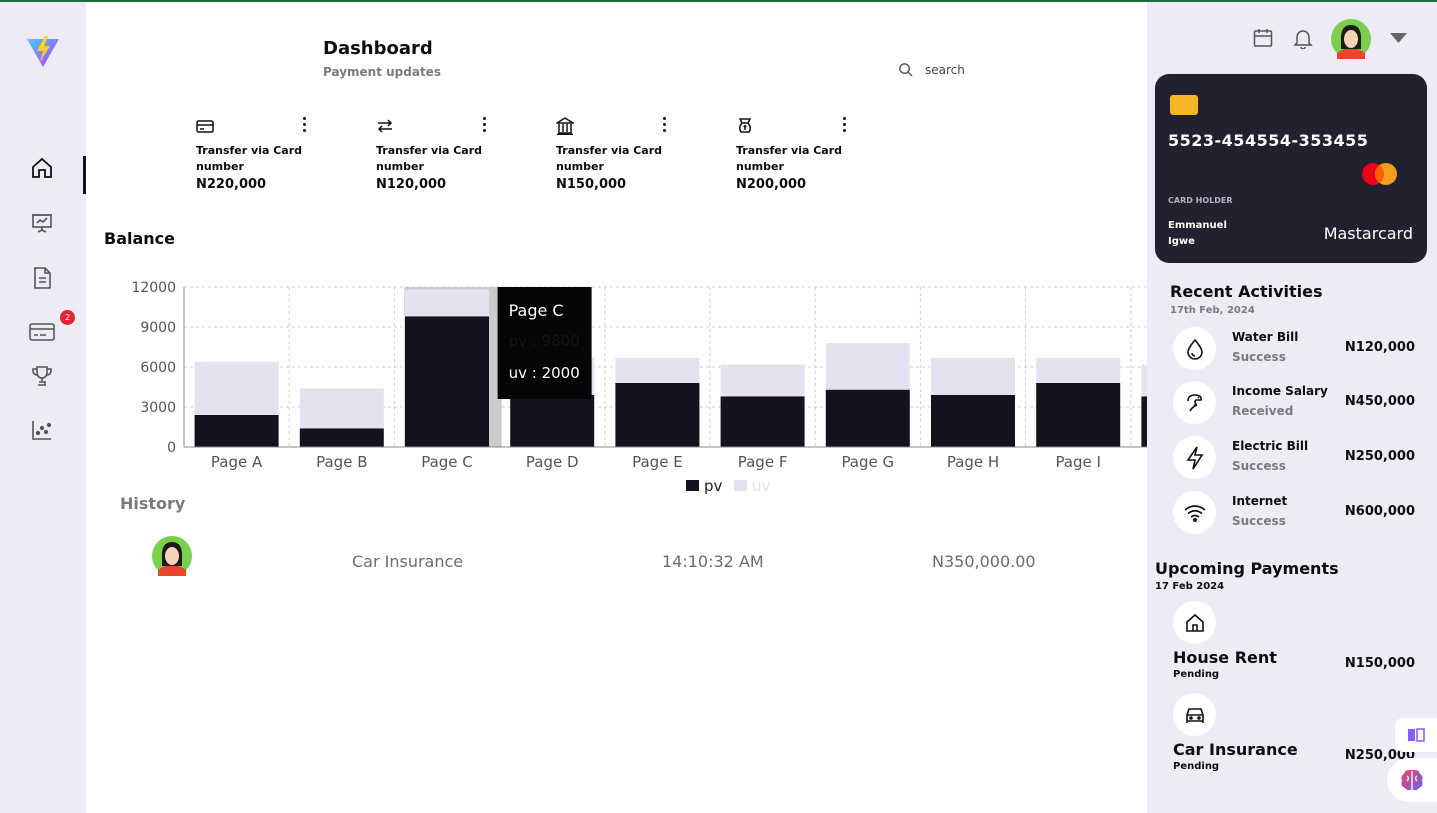  Describe the element at coordinates (43, 52) in the screenshot. I see `logo-icon` at that location.